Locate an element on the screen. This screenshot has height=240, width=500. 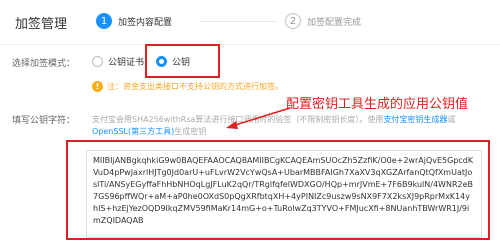
warning-note: ! 注：资金支出类接口不支持公钥的方式进行加签。 is located at coordinates (187, 86).